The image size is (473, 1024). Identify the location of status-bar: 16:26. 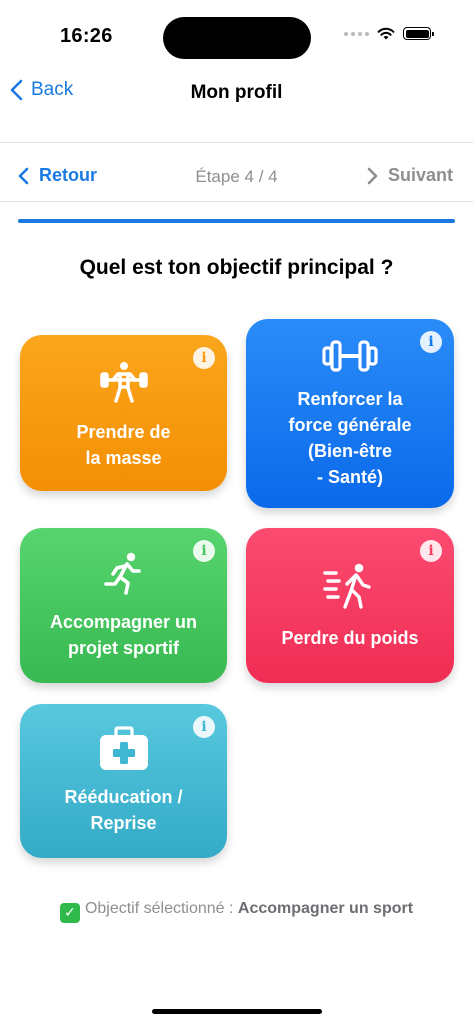
(236, 30).